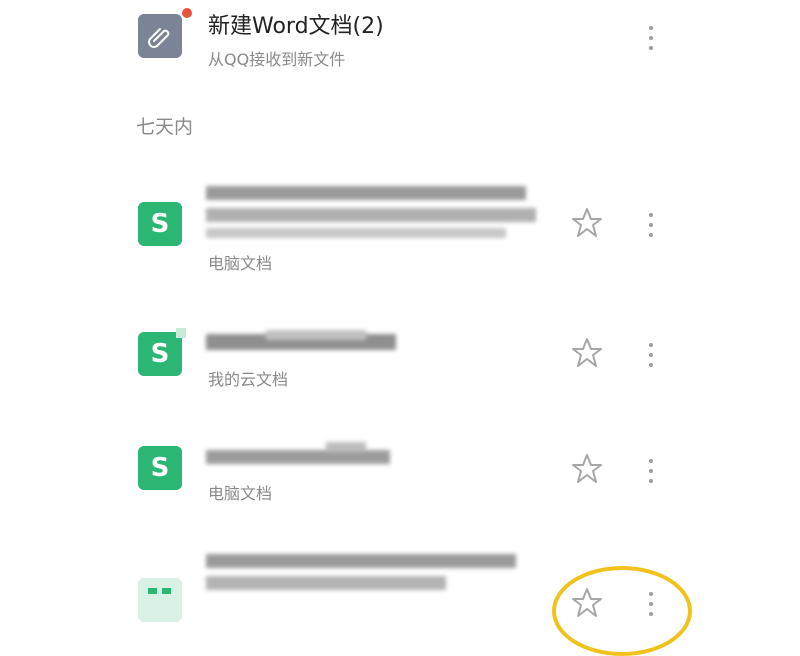 The width and height of the screenshot is (800, 656). I want to click on file-row-top: 新建Word文档(2) 从QQ接收到新文件, so click(400, 45).